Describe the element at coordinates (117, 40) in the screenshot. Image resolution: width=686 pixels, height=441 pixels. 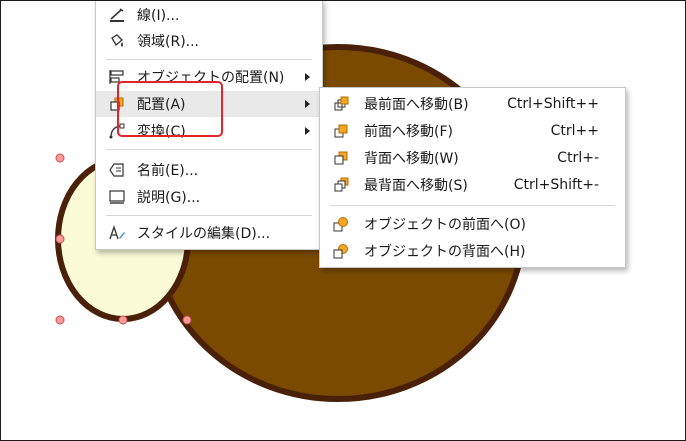
I see `area-fill-icon` at that location.